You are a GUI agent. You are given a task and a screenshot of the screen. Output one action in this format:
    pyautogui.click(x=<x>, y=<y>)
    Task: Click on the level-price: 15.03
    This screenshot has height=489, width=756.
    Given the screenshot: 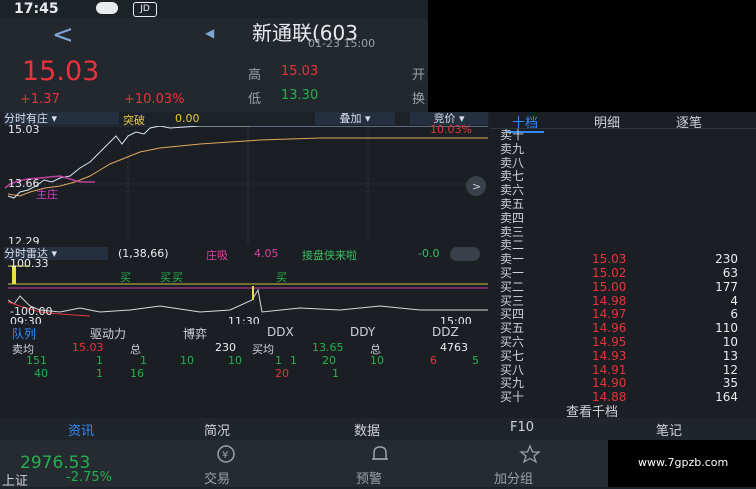 What is the action you would take?
    pyautogui.click(x=609, y=259)
    